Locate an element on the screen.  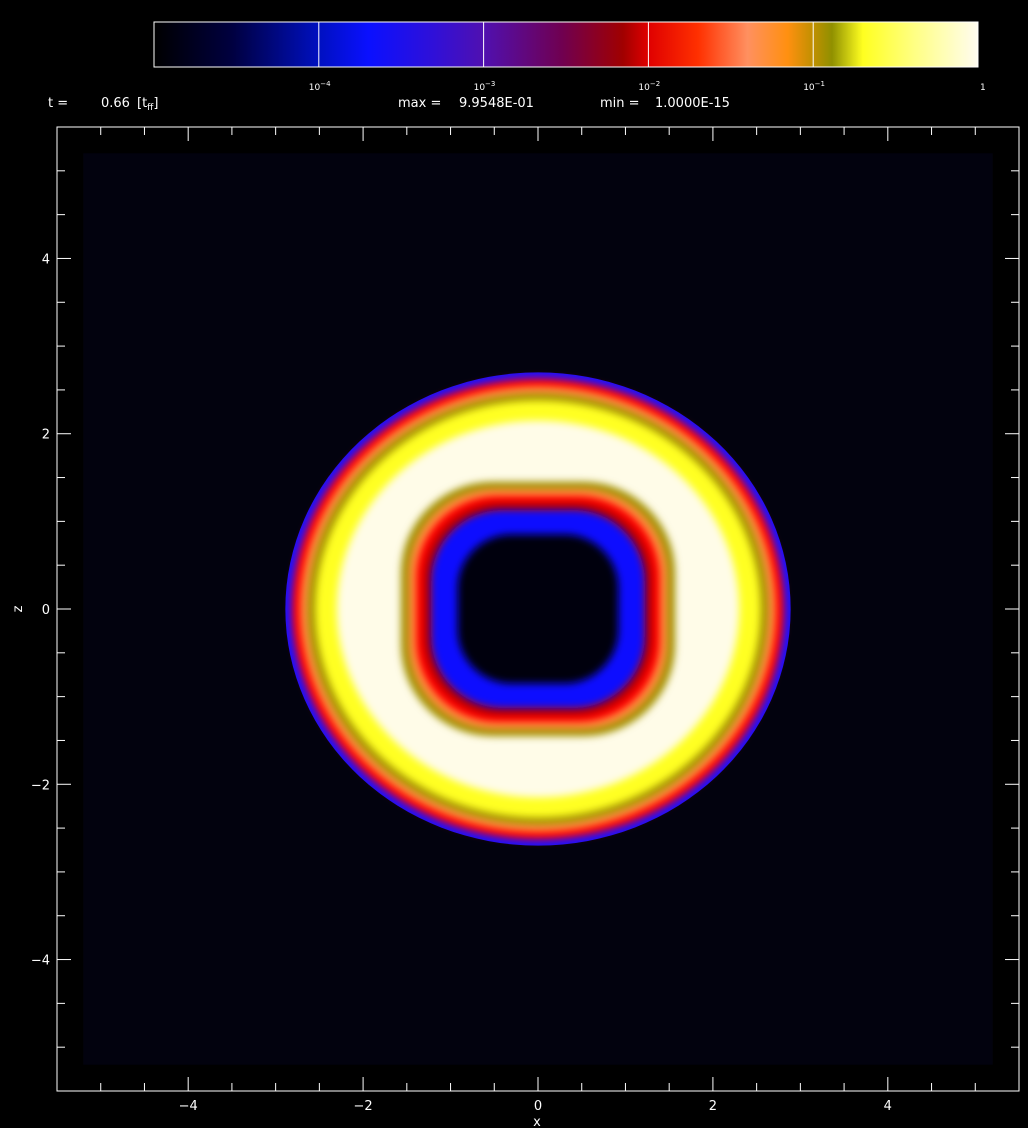
time-unit-close: ] is located at coordinates (155, 103).